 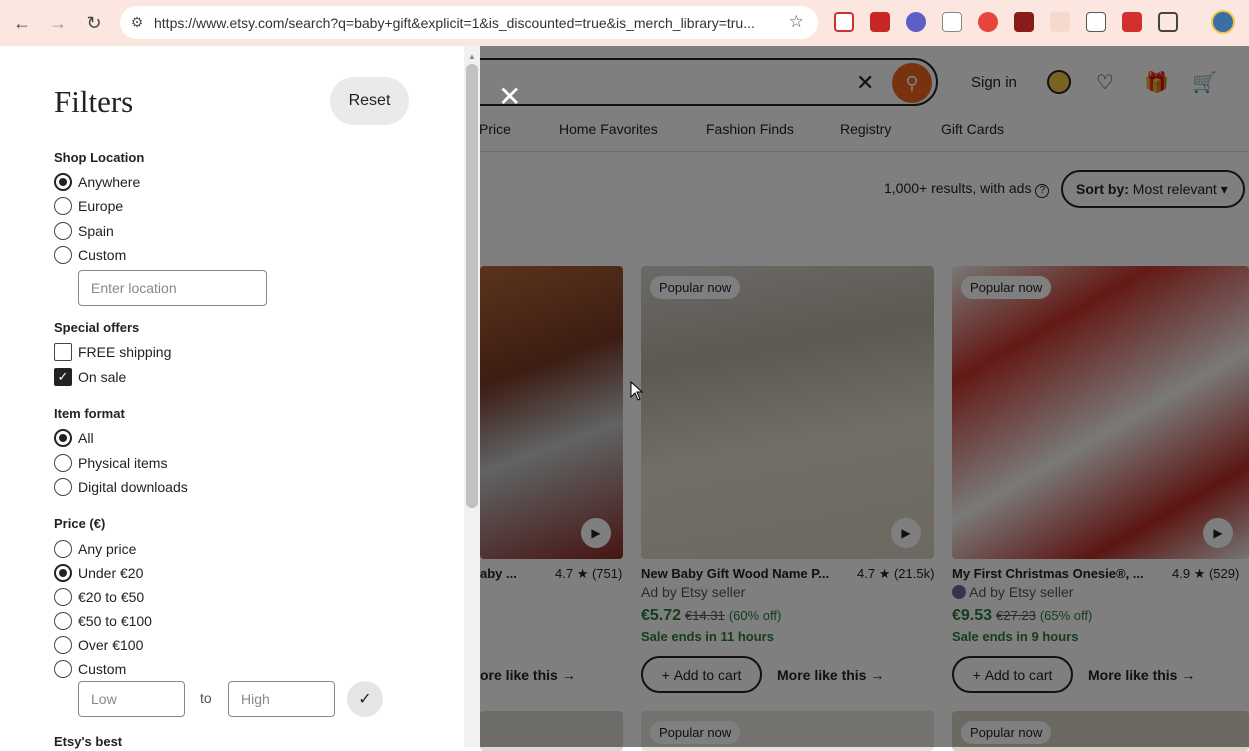 I want to click on option-label: Any price, so click(x=107, y=549).